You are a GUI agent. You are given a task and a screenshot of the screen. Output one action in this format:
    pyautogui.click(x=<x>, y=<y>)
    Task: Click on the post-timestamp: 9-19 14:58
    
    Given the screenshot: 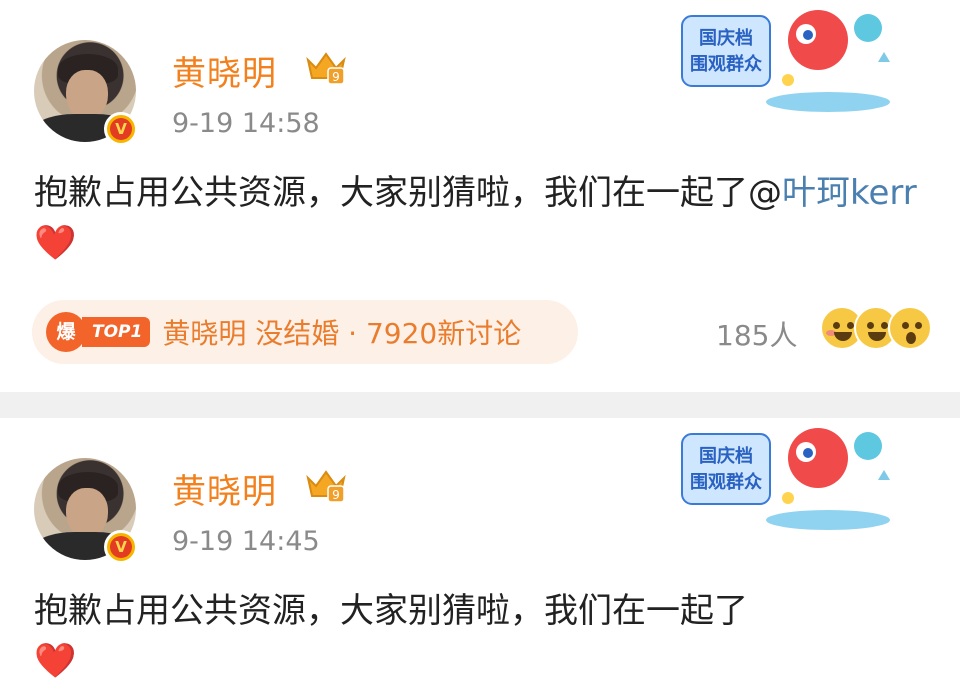 What is the action you would take?
    pyautogui.click(x=246, y=123)
    